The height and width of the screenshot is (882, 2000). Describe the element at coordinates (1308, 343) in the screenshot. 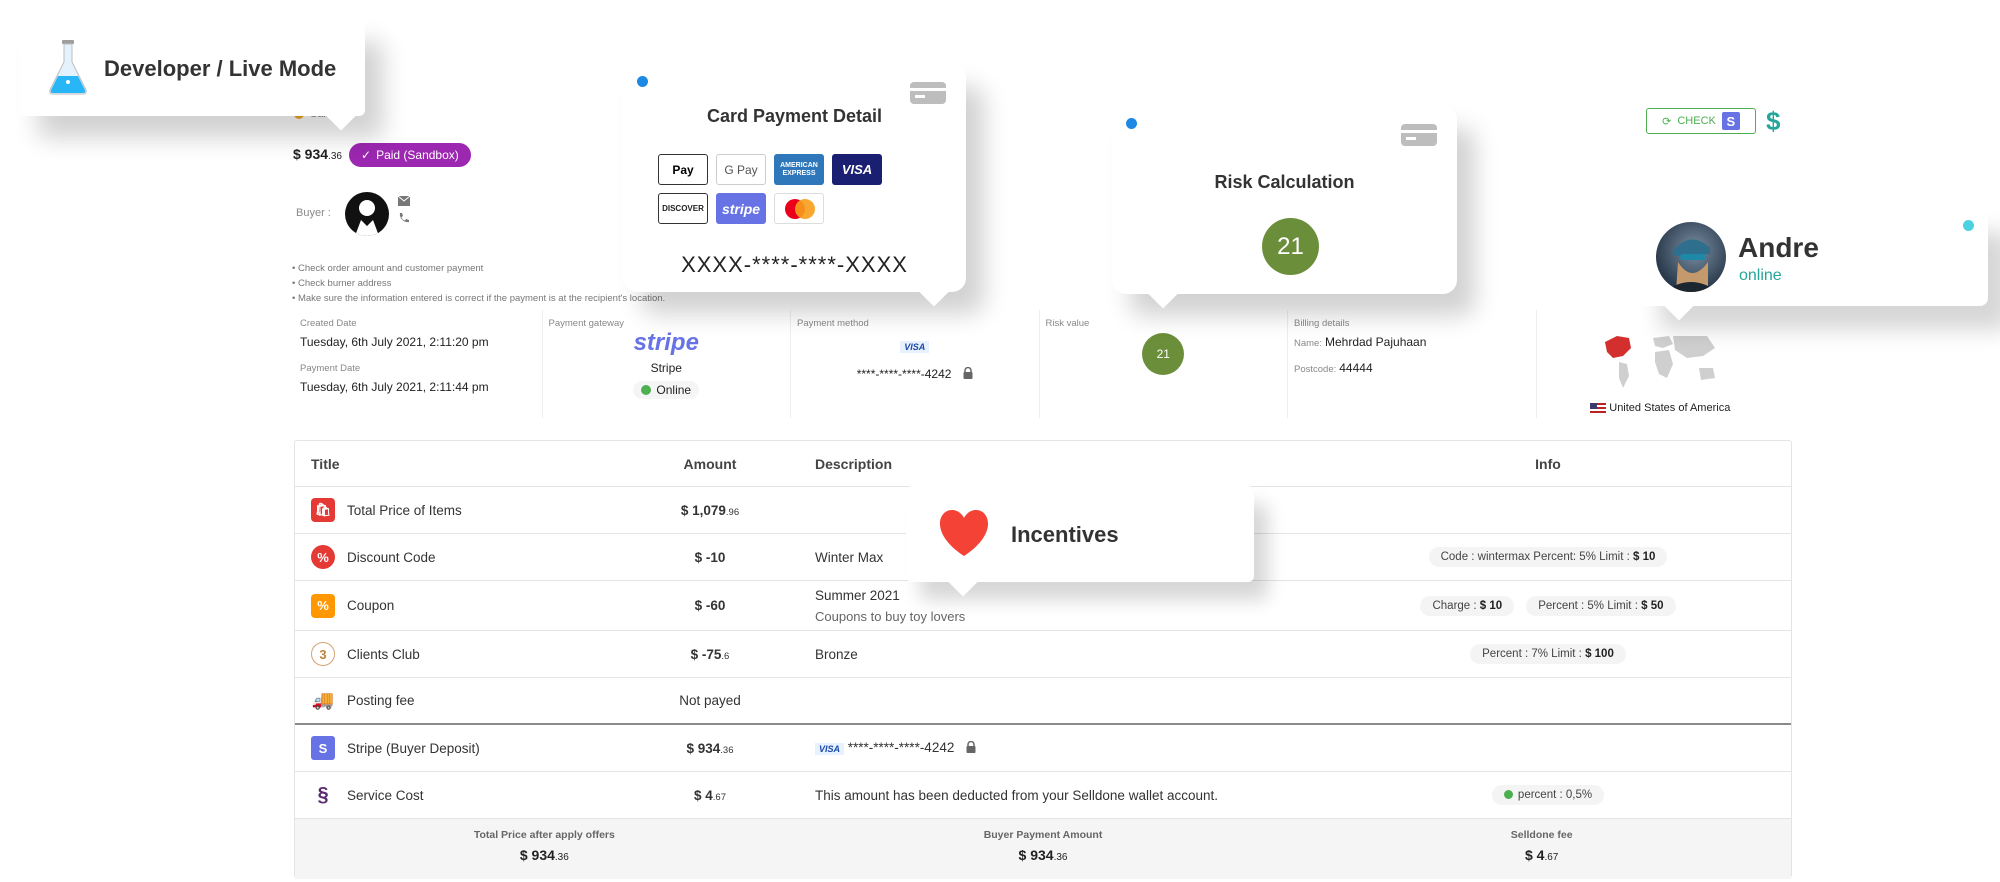

I see `billing-name-label: Name:` at that location.